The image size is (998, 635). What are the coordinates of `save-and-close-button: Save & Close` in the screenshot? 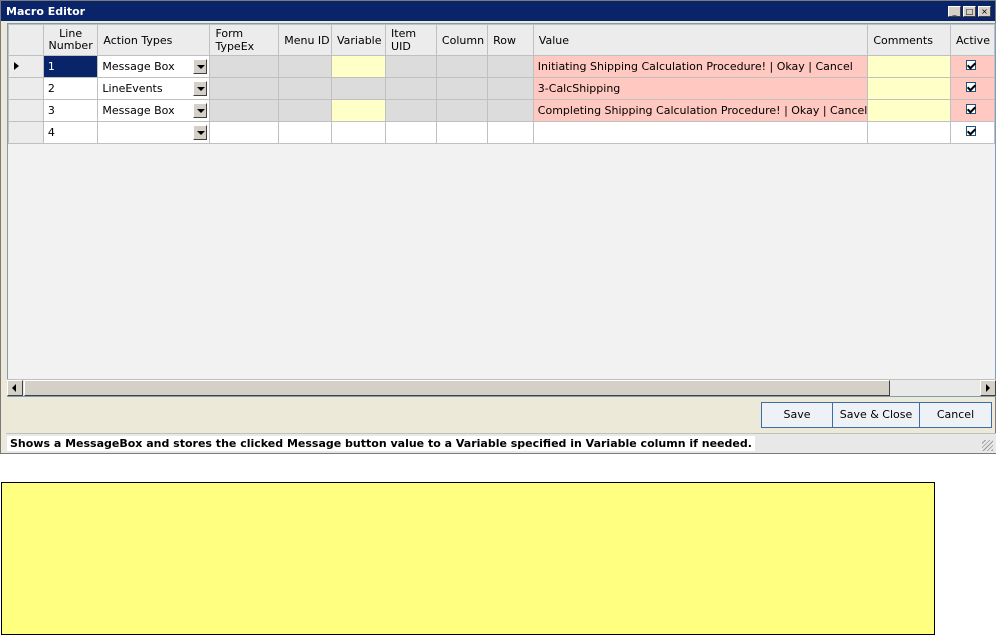 It's located at (876, 415).